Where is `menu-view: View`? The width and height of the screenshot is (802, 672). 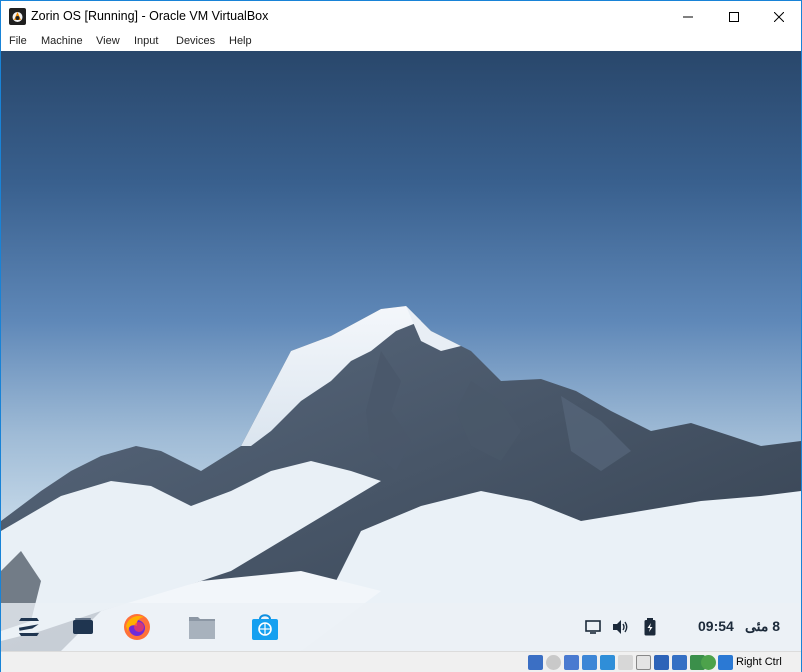 menu-view: View is located at coordinates (108, 41).